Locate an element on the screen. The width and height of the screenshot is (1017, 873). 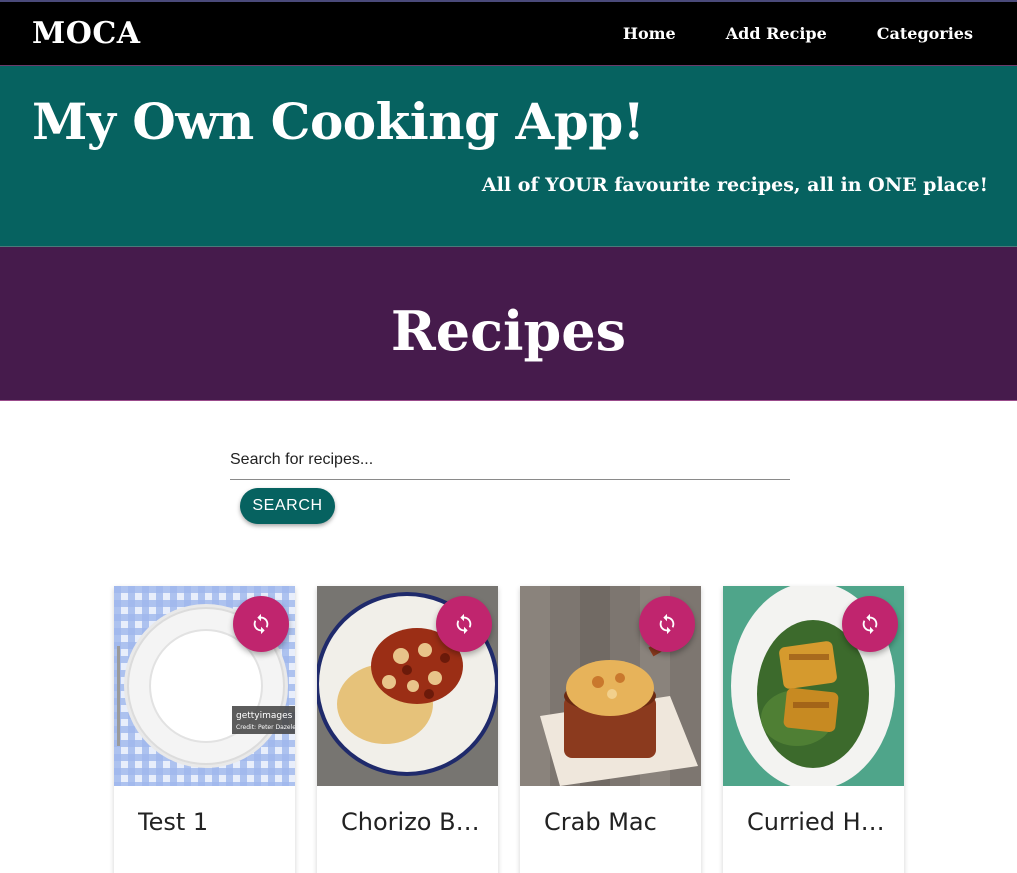
nav-link-add-recipe: Add Recipe is located at coordinates (776, 33).